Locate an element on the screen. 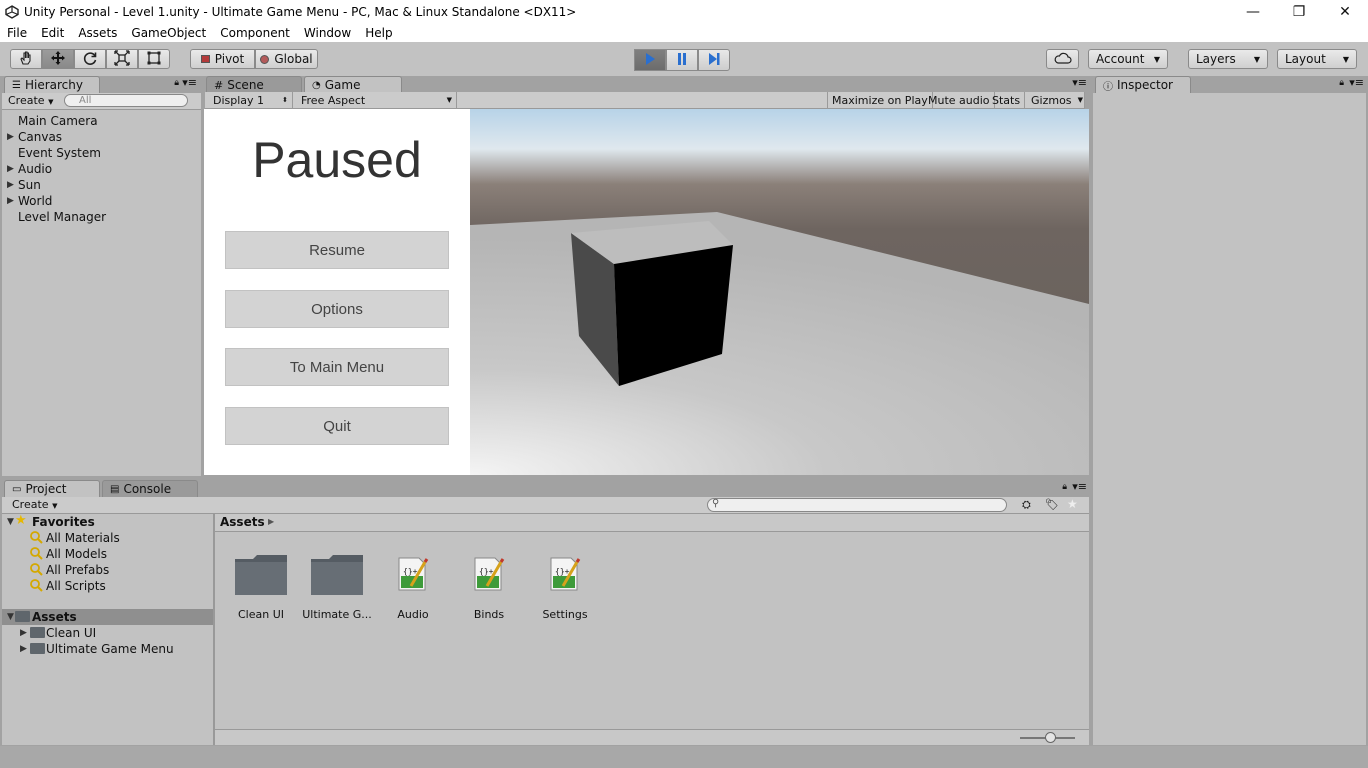 This screenshot has height=768, width=1368. scale-tool-button is located at coordinates (122, 59).